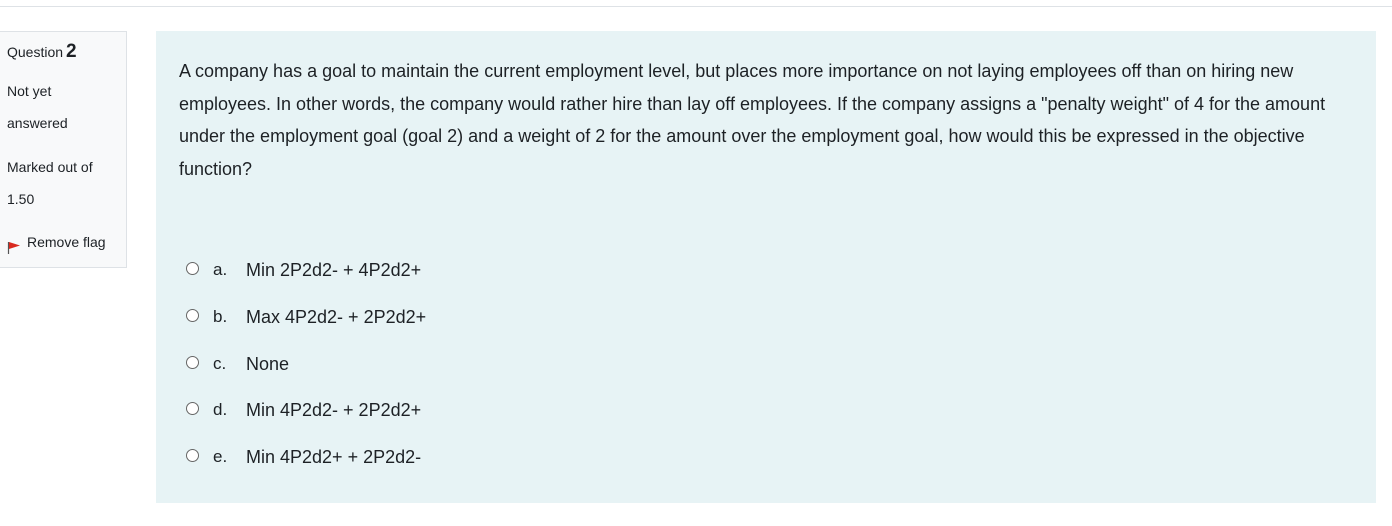 This screenshot has width=1392, height=526. What do you see at coordinates (268, 364) in the screenshot?
I see `answer-text: None` at bounding box center [268, 364].